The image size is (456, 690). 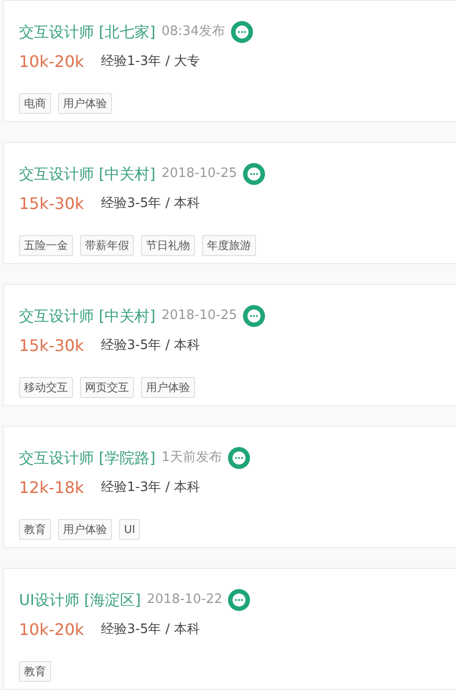 I want to click on tag: UI, so click(x=129, y=529).